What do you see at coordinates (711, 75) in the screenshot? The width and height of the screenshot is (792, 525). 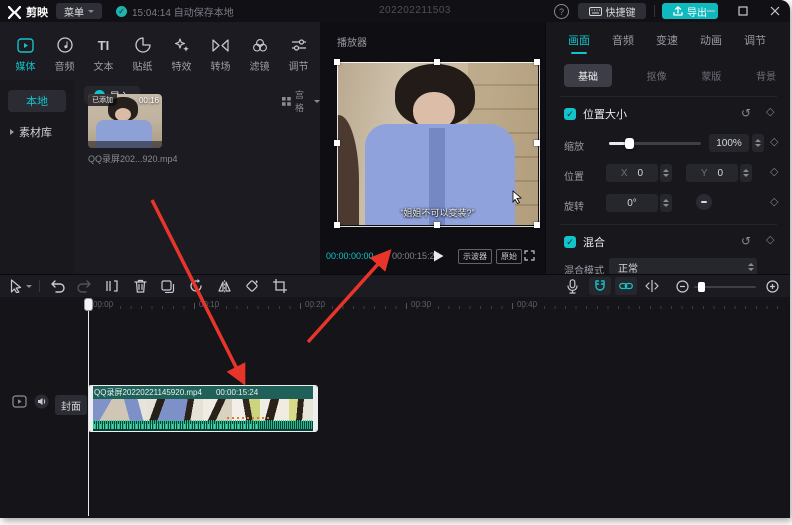 I see `subtab-mask: 蒙版` at bounding box center [711, 75].